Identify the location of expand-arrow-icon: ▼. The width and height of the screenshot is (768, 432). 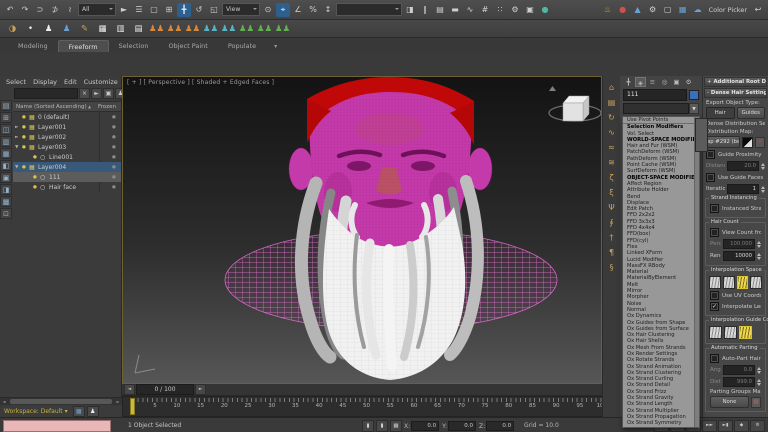
(18, 167).